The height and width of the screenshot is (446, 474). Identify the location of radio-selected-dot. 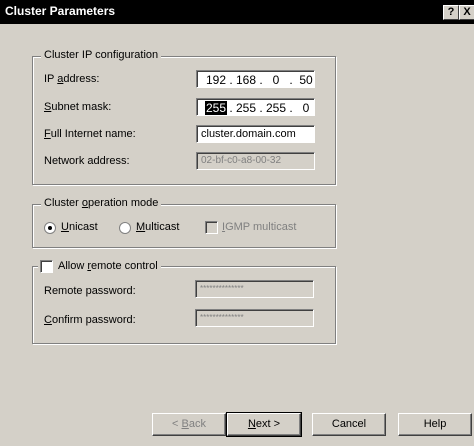
(50, 228).